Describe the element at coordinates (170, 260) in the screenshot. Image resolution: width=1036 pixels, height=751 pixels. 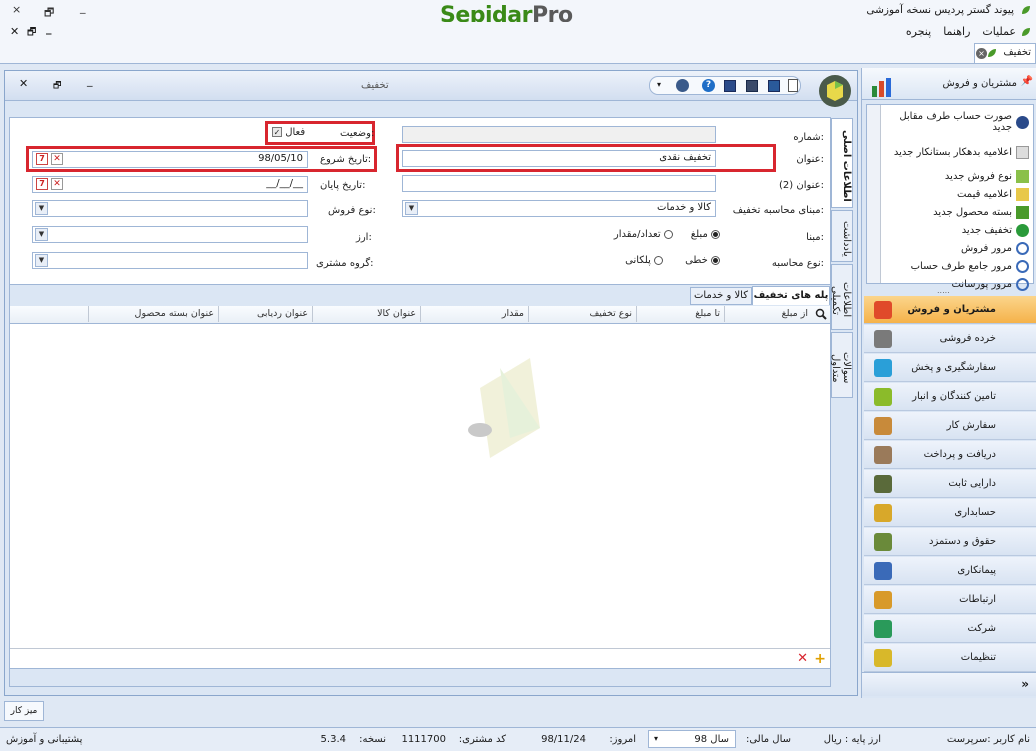
I see `customer-group-select: ▼` at that location.